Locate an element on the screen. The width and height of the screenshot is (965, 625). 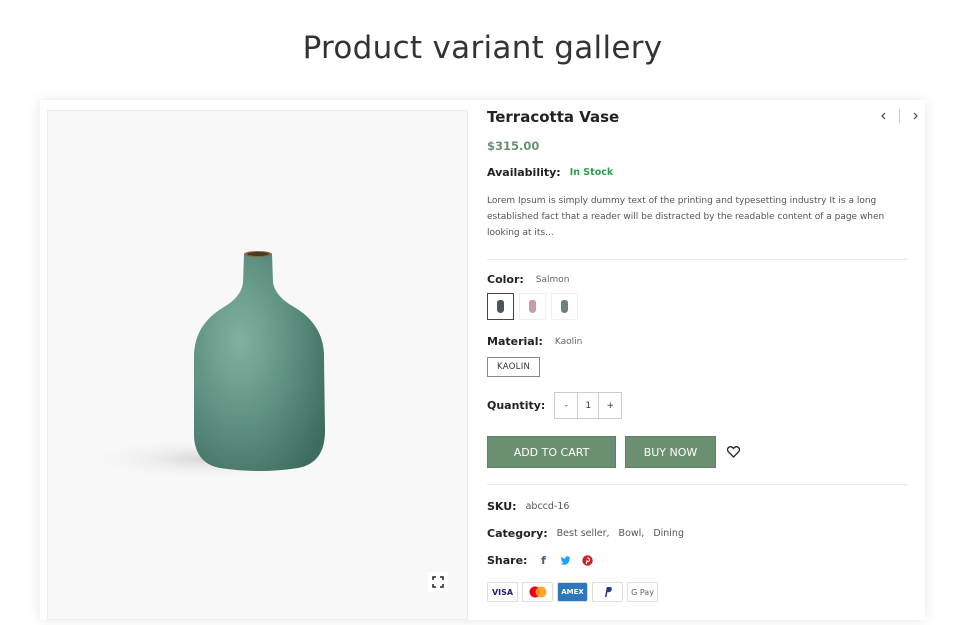
expand-icon is located at coordinates (438, 582).